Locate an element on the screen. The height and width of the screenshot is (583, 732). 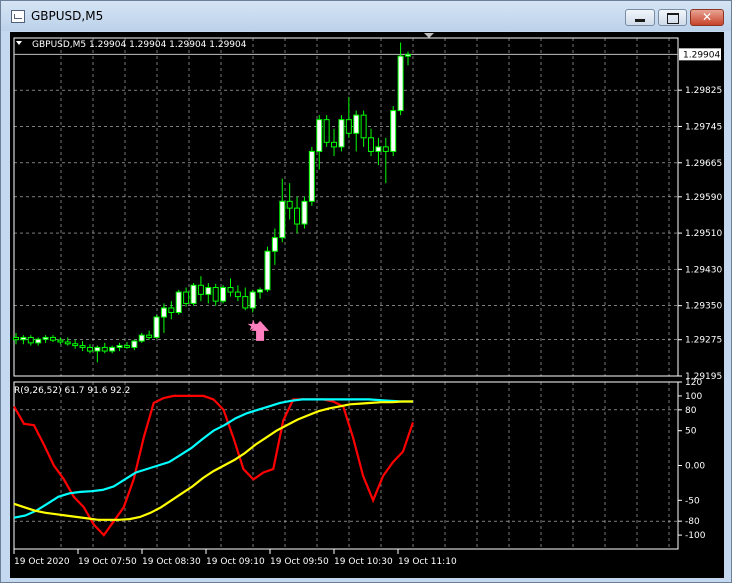
header-dropdown-icon is located at coordinates (19, 43).